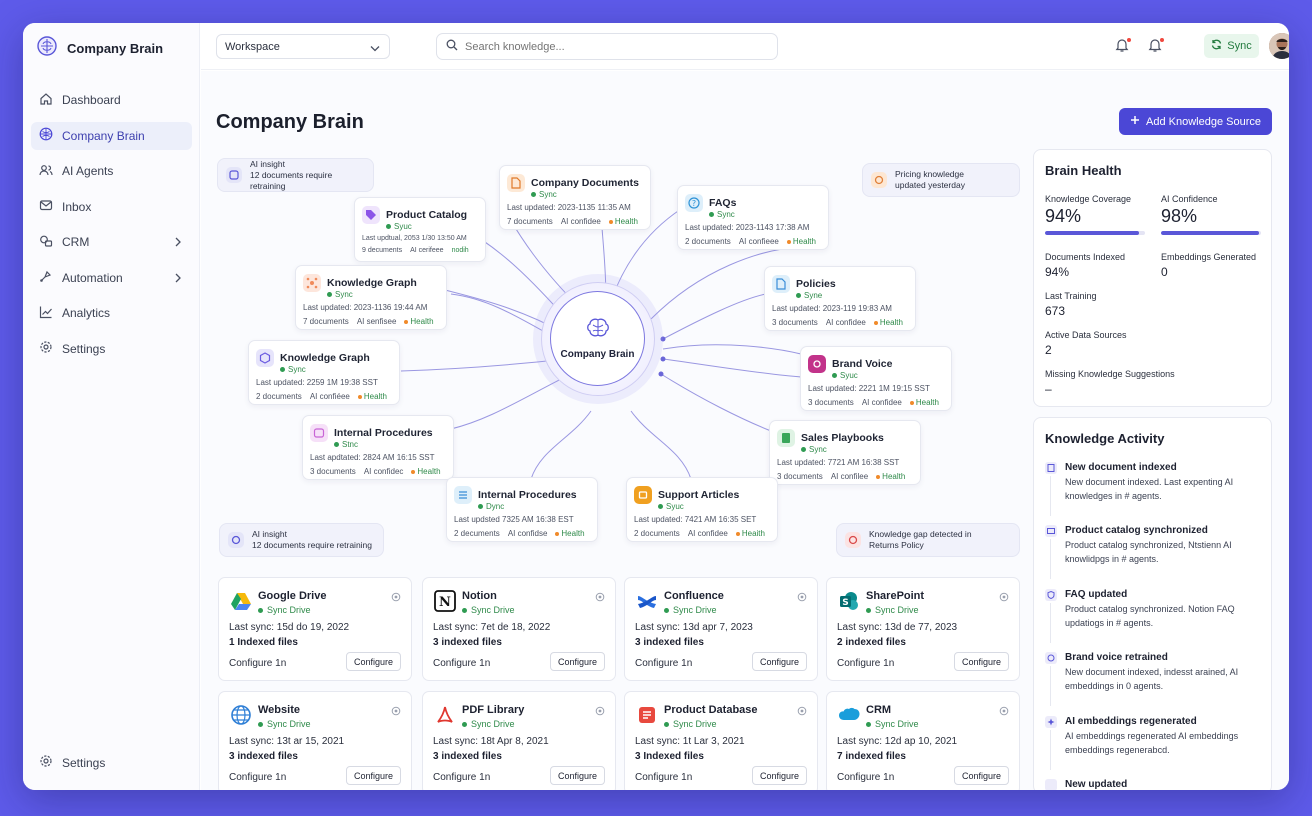  What do you see at coordinates (111, 135) in the screenshot?
I see `sidebar-item-company-brain: Company Brain` at bounding box center [111, 135].